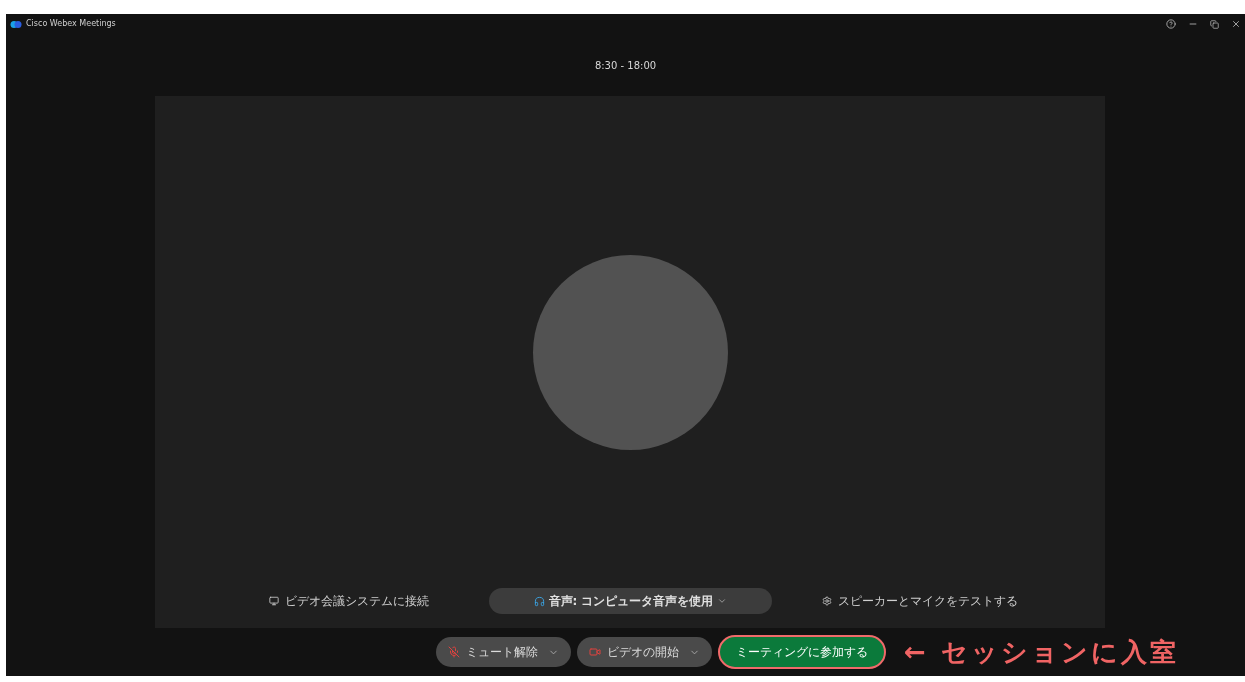 This screenshot has width=1245, height=682. What do you see at coordinates (722, 601) in the screenshot?
I see `chevron-down-icon` at bounding box center [722, 601].